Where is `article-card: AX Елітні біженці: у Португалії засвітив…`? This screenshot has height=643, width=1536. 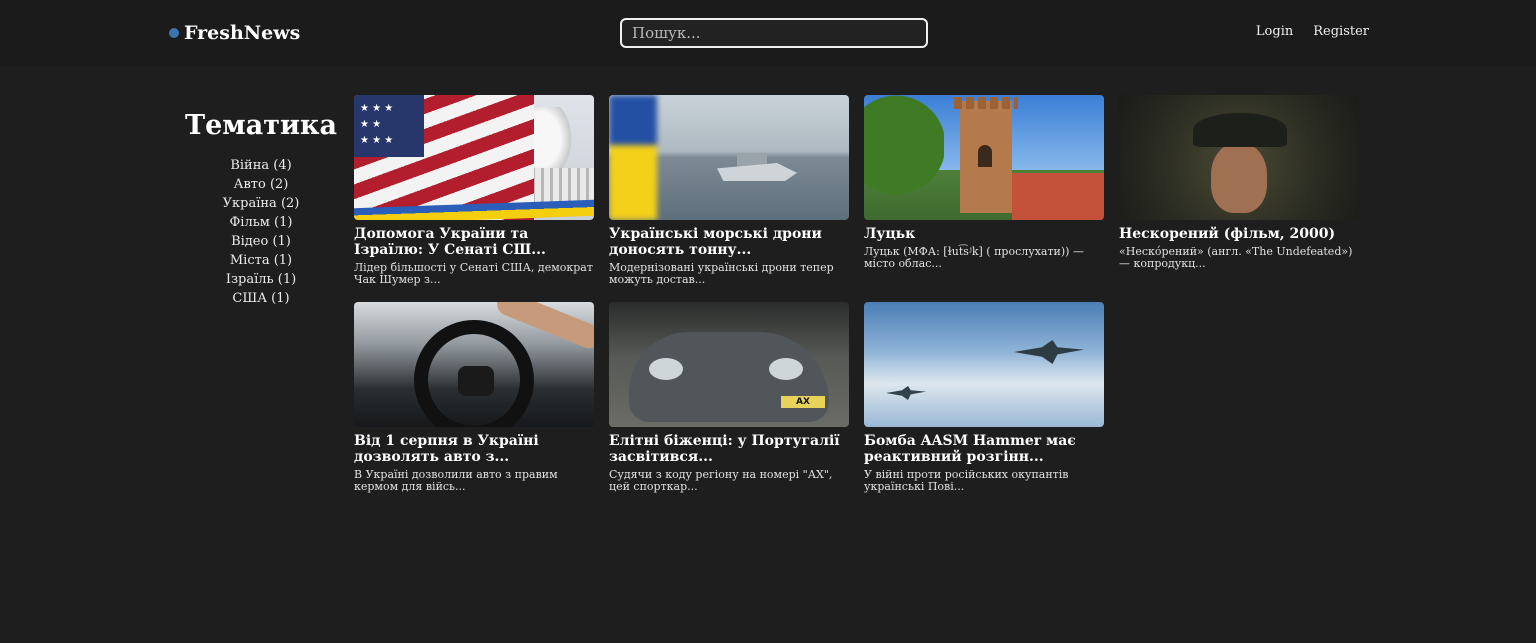 article-card: AX Елітні біженці: у Португалії засвітив… is located at coordinates (729, 398).